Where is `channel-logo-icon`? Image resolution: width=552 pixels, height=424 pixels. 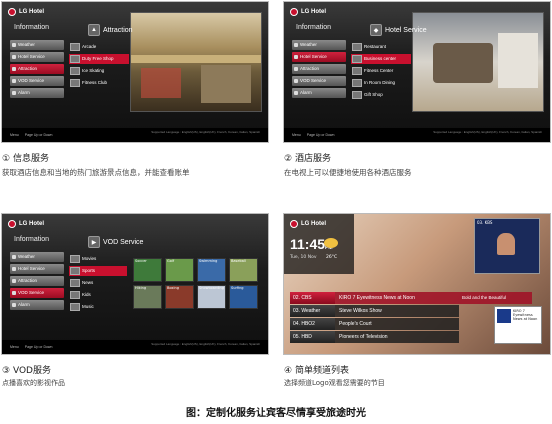
channel-logo-icon is located at coordinates (504, 316).